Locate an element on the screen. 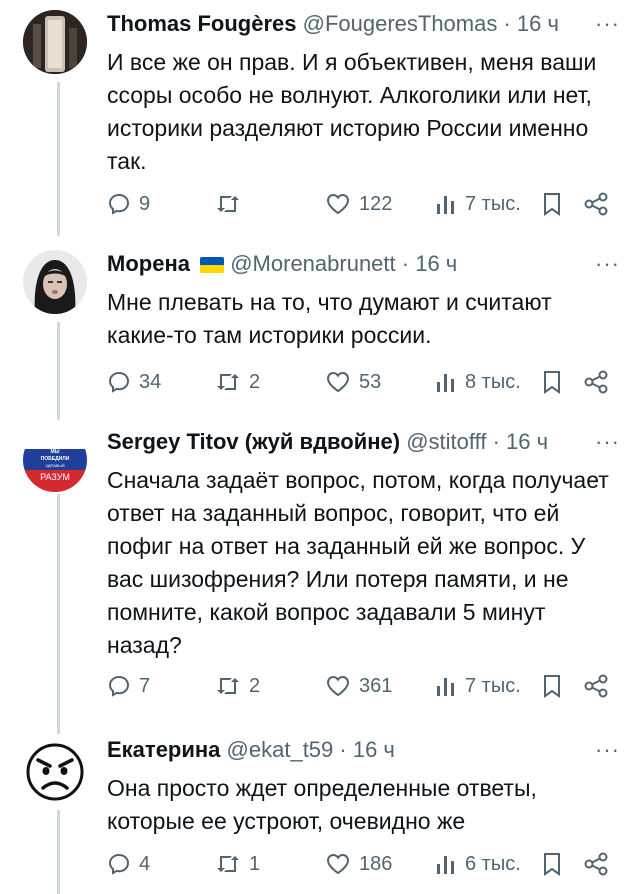  tweet-text-line: Мне плевать на то, что думают и считают is located at coordinates (329, 302).